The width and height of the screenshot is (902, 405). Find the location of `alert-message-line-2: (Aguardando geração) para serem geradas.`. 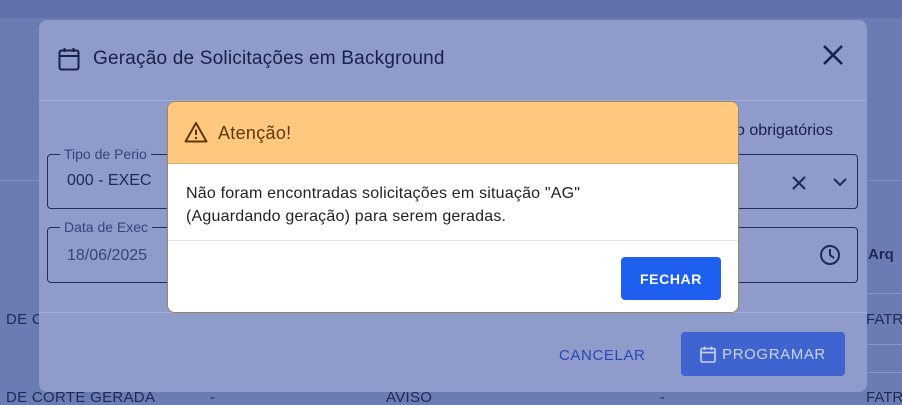

alert-message-line-2: (Aguardando geração) para serem geradas. is located at coordinates (346, 216).